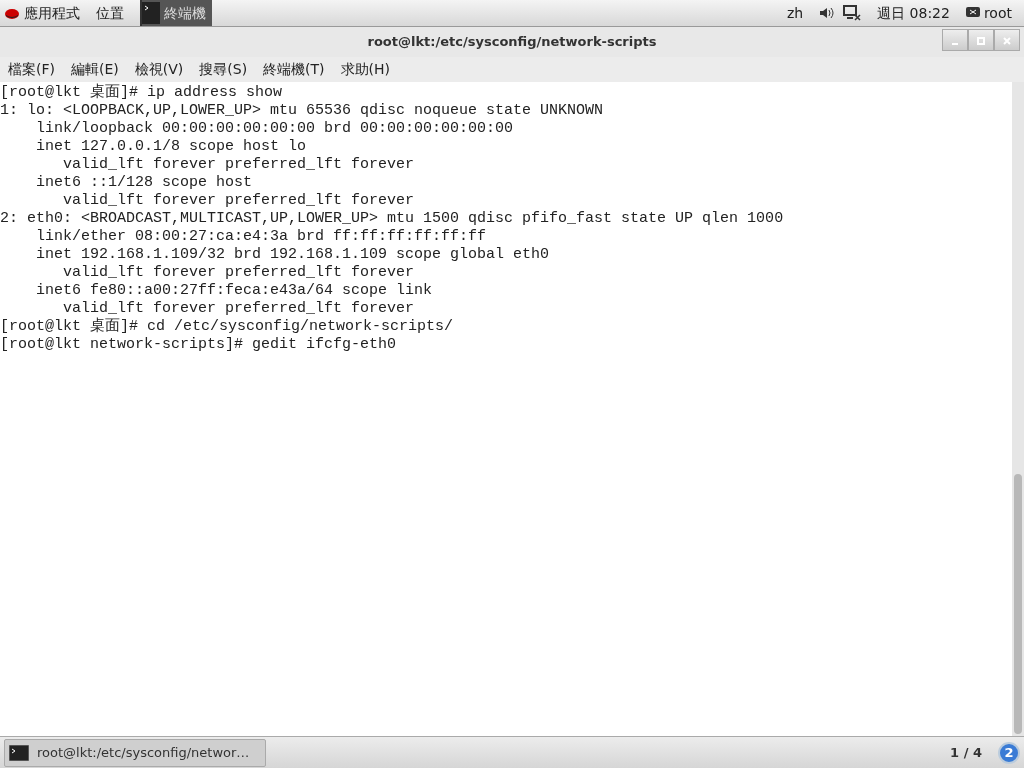 This screenshot has height=768, width=1024. What do you see at coordinates (852, 13) in the screenshot?
I see `network-icon` at bounding box center [852, 13].